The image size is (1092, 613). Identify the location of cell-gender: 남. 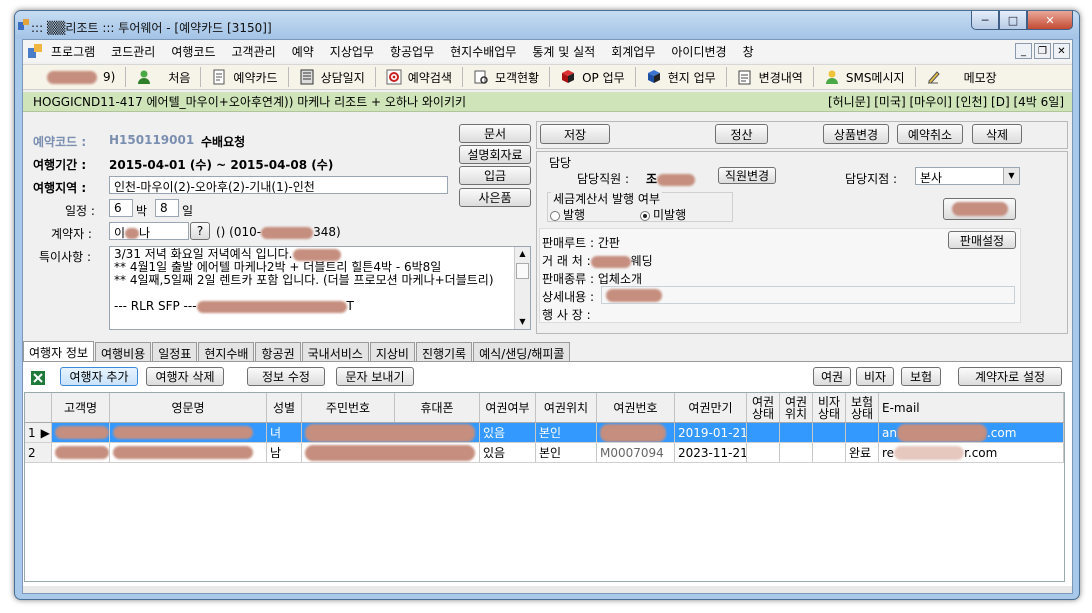
(284, 452).